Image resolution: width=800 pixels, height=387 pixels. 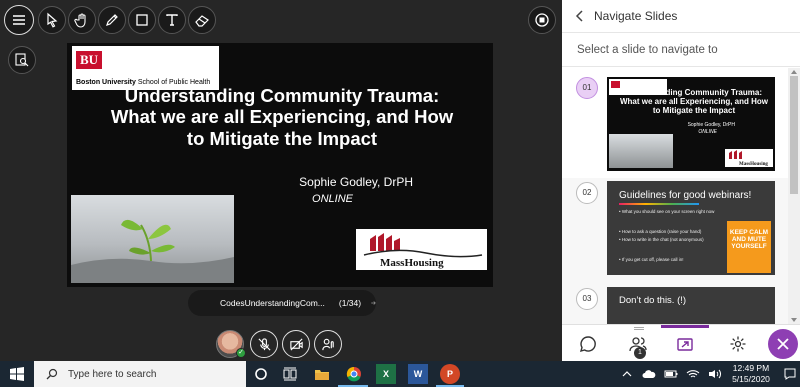 I want to click on pen-tool-button, so click(x=112, y=20).